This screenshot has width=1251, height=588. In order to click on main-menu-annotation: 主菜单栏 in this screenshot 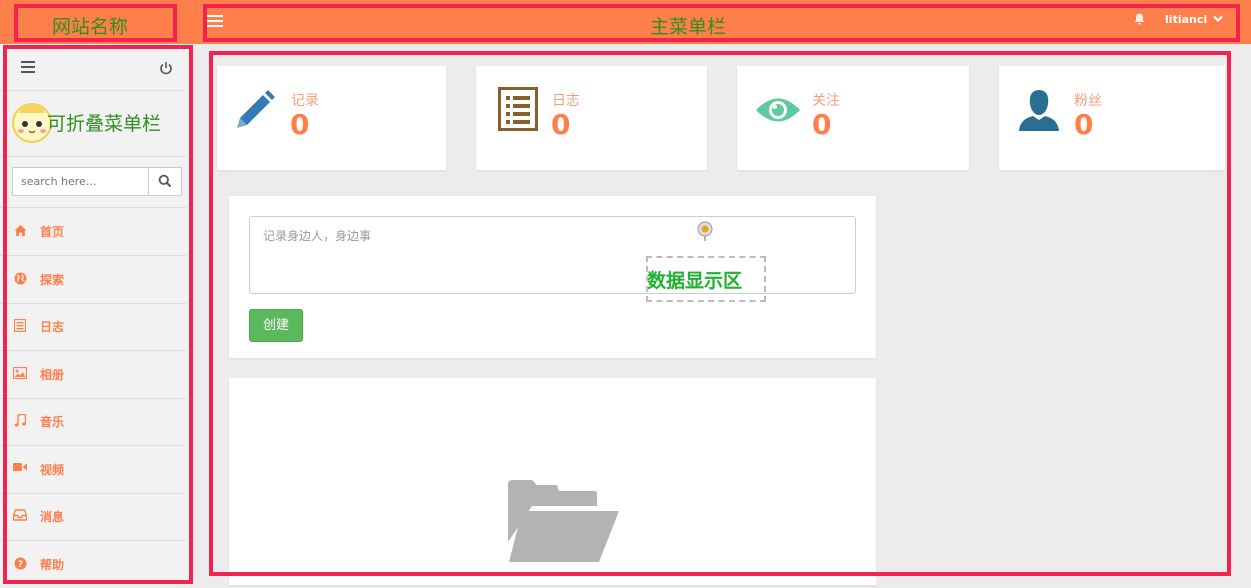, I will do `click(721, 23)`.